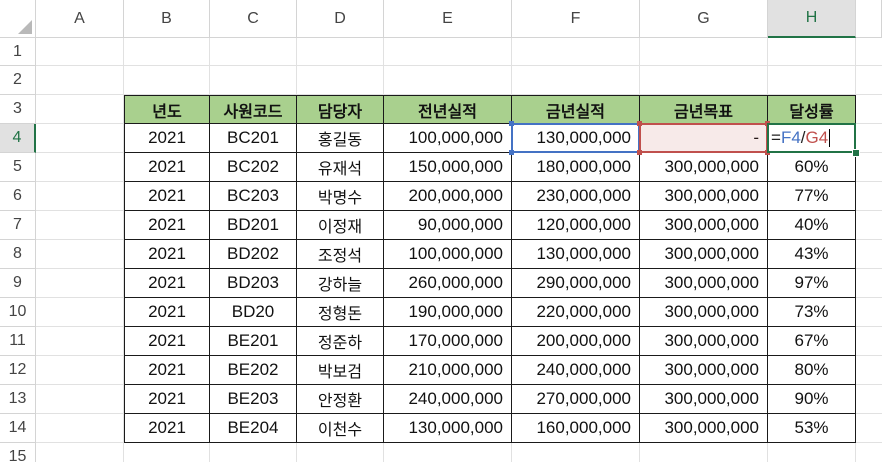 The width and height of the screenshot is (882, 462). Describe the element at coordinates (18, 225) in the screenshot. I see `row-header-7: 7` at that location.